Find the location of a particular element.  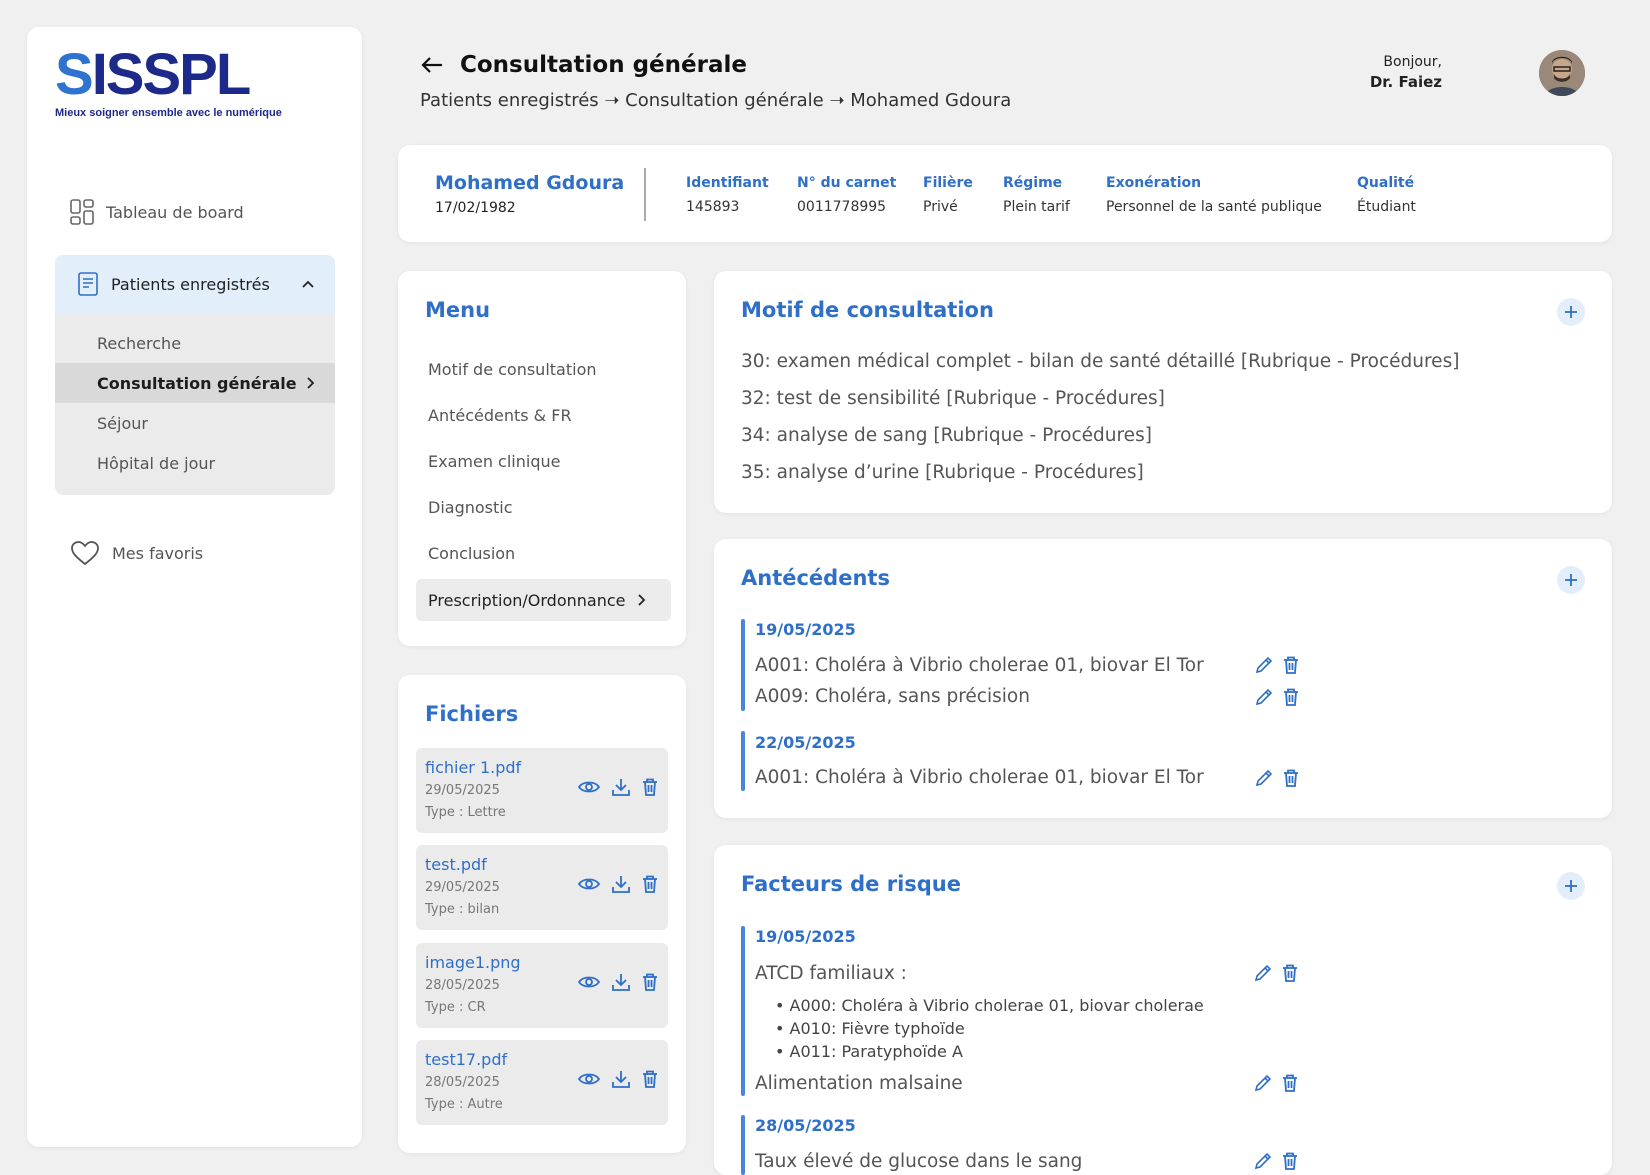

risk-title: Facteurs de risque is located at coordinates (851, 884).